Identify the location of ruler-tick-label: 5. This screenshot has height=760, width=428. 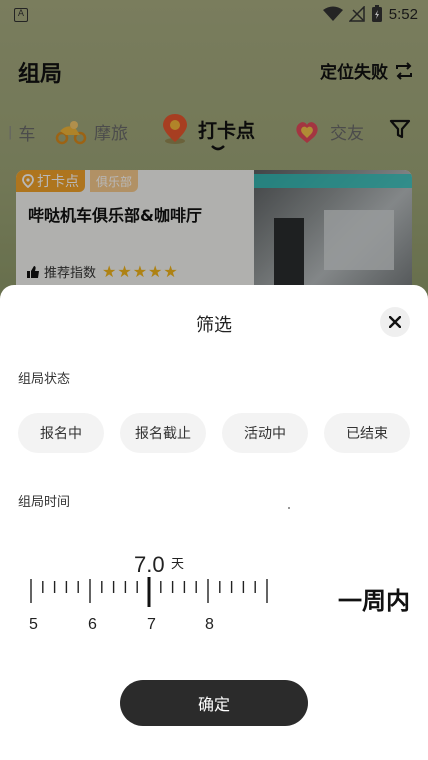
(33, 624).